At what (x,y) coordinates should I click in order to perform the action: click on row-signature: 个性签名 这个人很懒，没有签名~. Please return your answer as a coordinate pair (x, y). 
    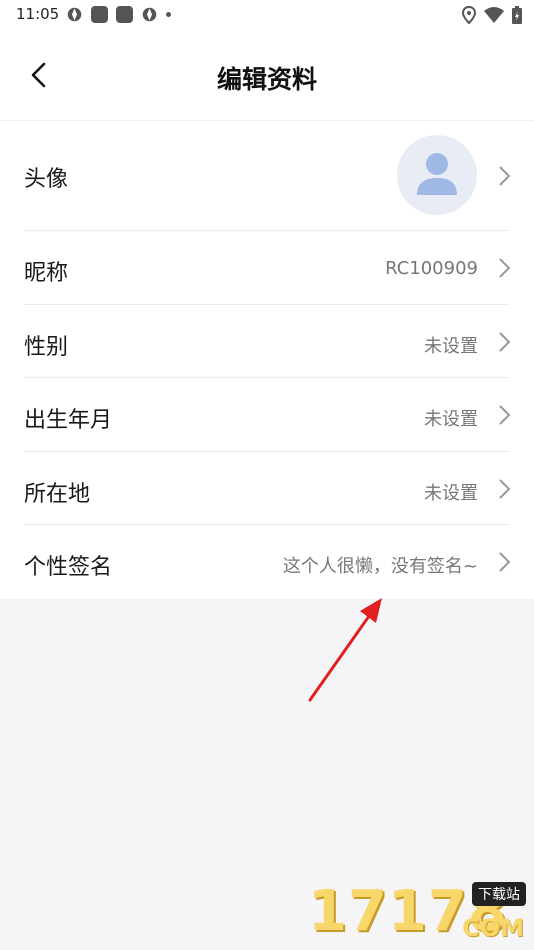
    Looking at the image, I should click on (267, 562).